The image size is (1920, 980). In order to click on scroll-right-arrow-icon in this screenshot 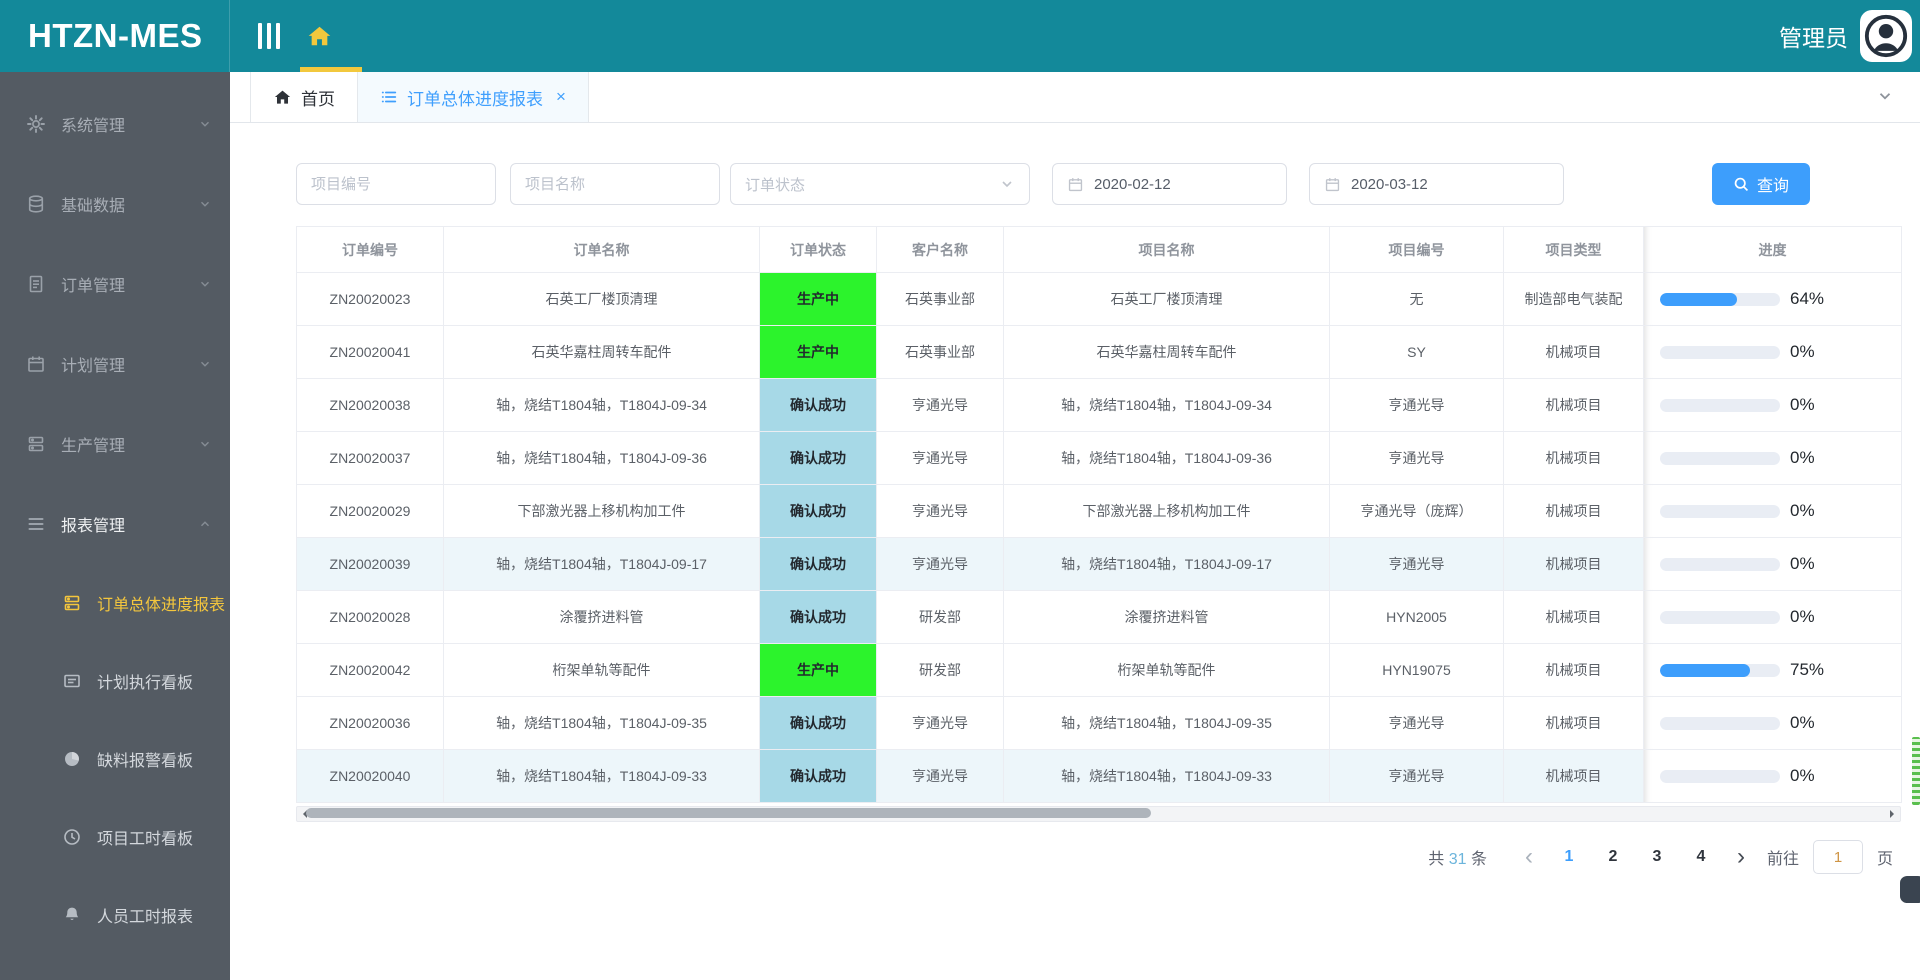, I will do `click(1894, 814)`.